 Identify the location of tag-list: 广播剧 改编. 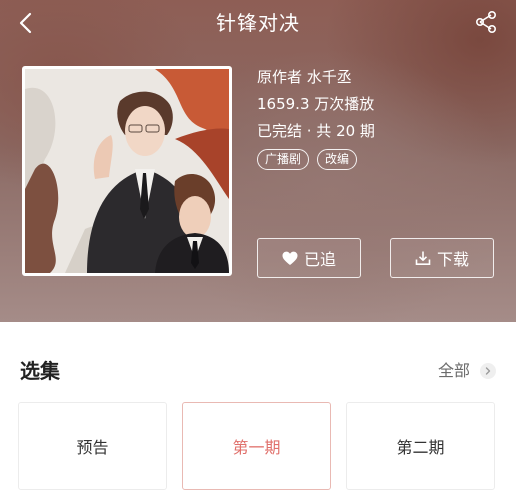
(316, 159).